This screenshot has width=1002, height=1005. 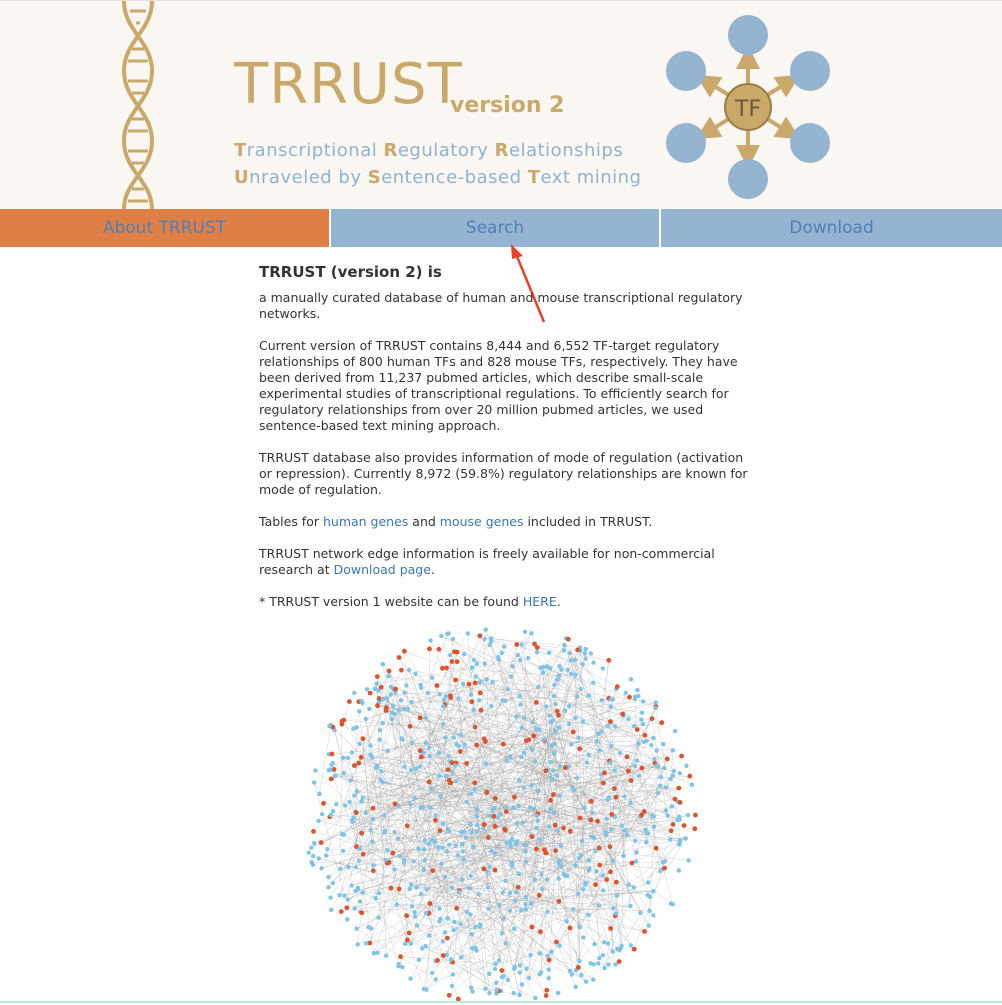 What do you see at coordinates (501, 1002) in the screenshot?
I see `footer-divider` at bounding box center [501, 1002].